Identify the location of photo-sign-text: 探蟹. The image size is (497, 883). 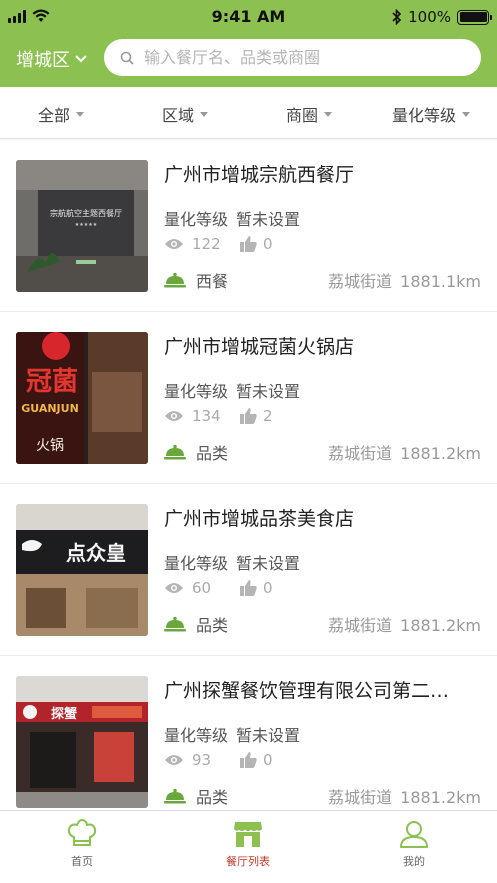
(64, 714).